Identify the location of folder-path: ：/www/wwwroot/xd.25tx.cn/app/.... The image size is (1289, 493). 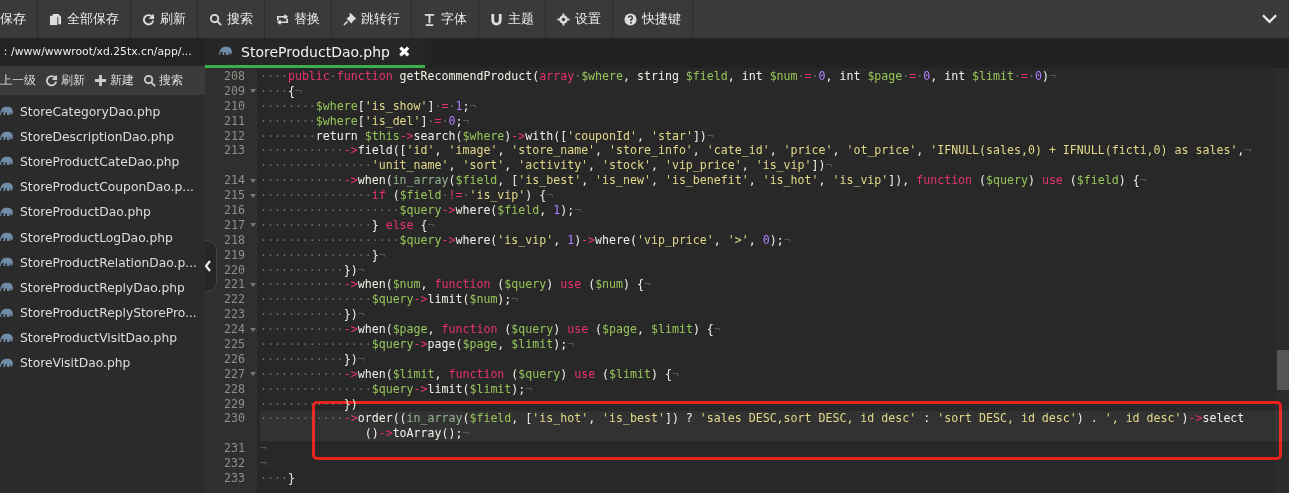
(96, 52).